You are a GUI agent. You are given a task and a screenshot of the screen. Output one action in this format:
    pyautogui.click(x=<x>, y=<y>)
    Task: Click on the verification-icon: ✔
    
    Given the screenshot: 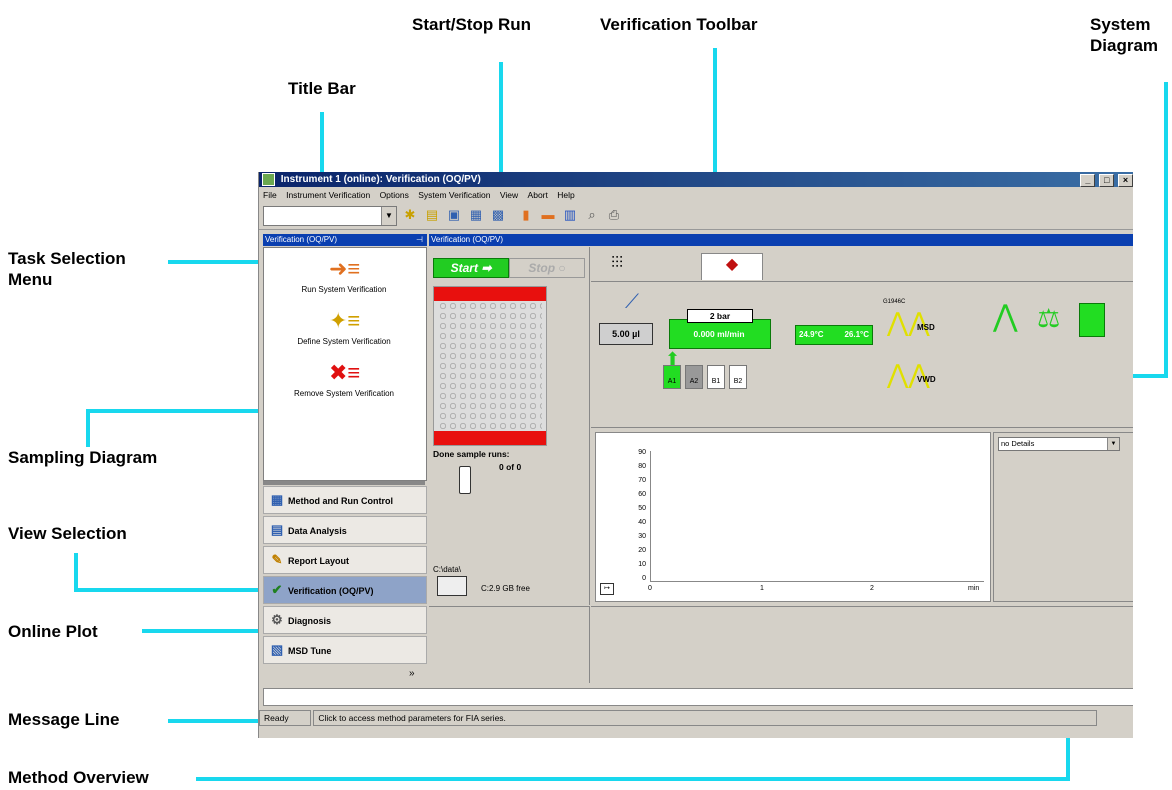 What is the action you would take?
    pyautogui.click(x=277, y=589)
    